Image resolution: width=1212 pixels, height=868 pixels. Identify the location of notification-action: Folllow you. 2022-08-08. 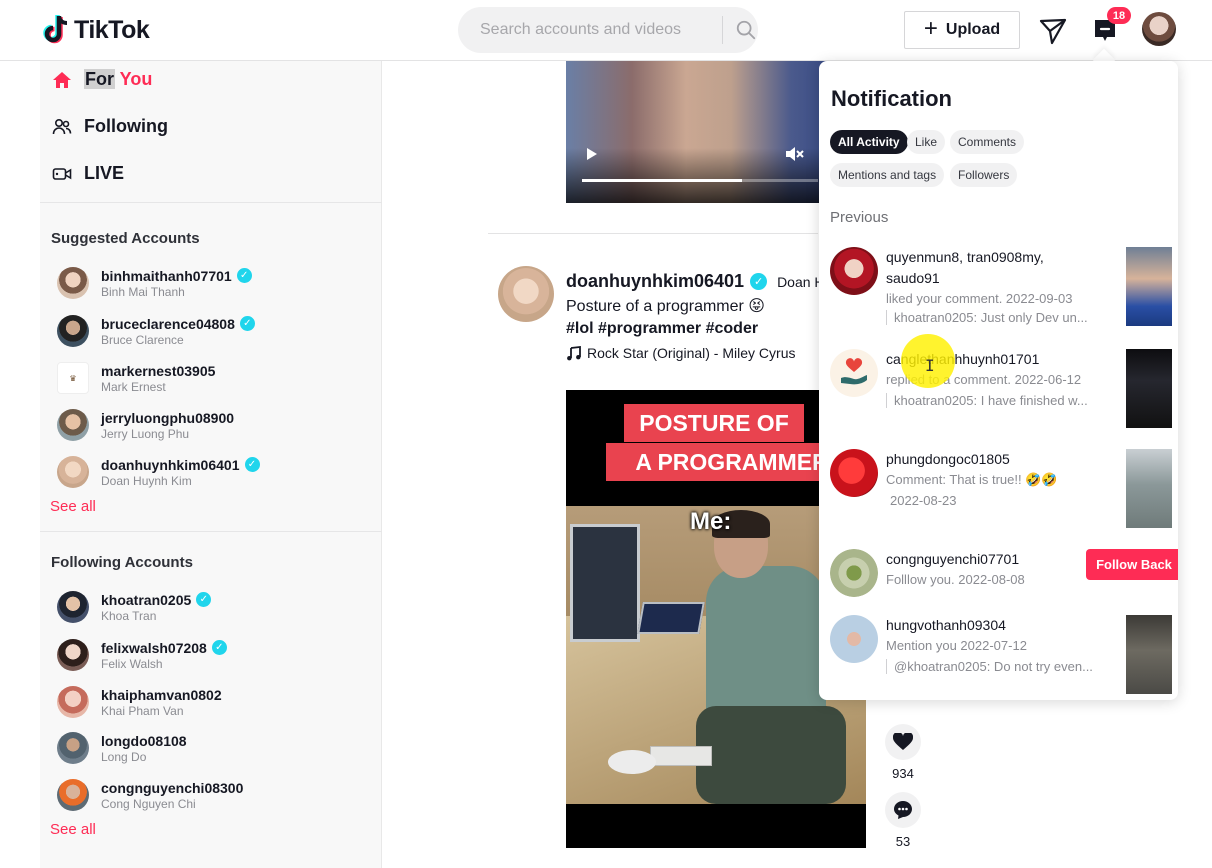
(955, 579).